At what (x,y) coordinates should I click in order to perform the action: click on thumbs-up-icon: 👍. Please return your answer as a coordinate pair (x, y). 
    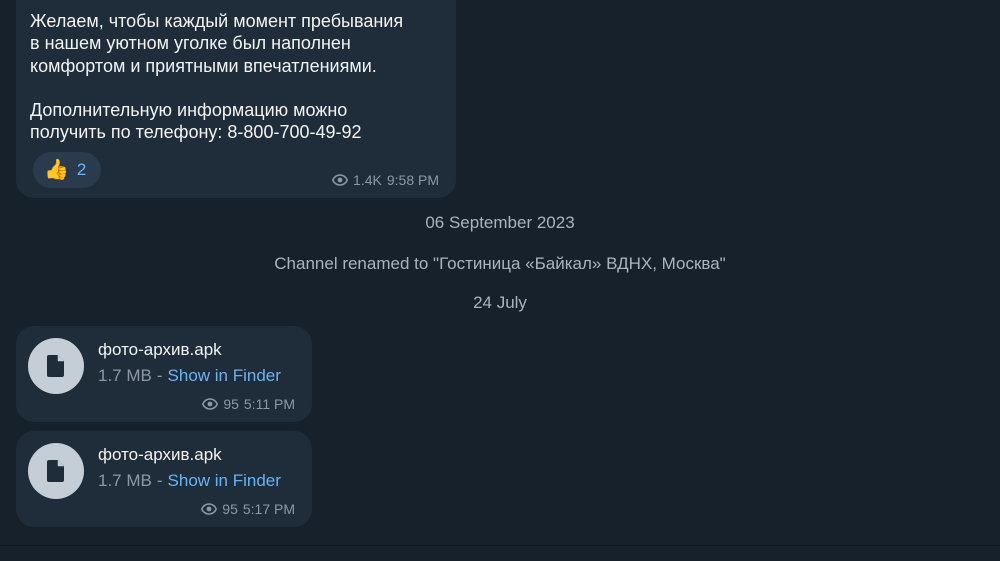
    Looking at the image, I should click on (56, 170).